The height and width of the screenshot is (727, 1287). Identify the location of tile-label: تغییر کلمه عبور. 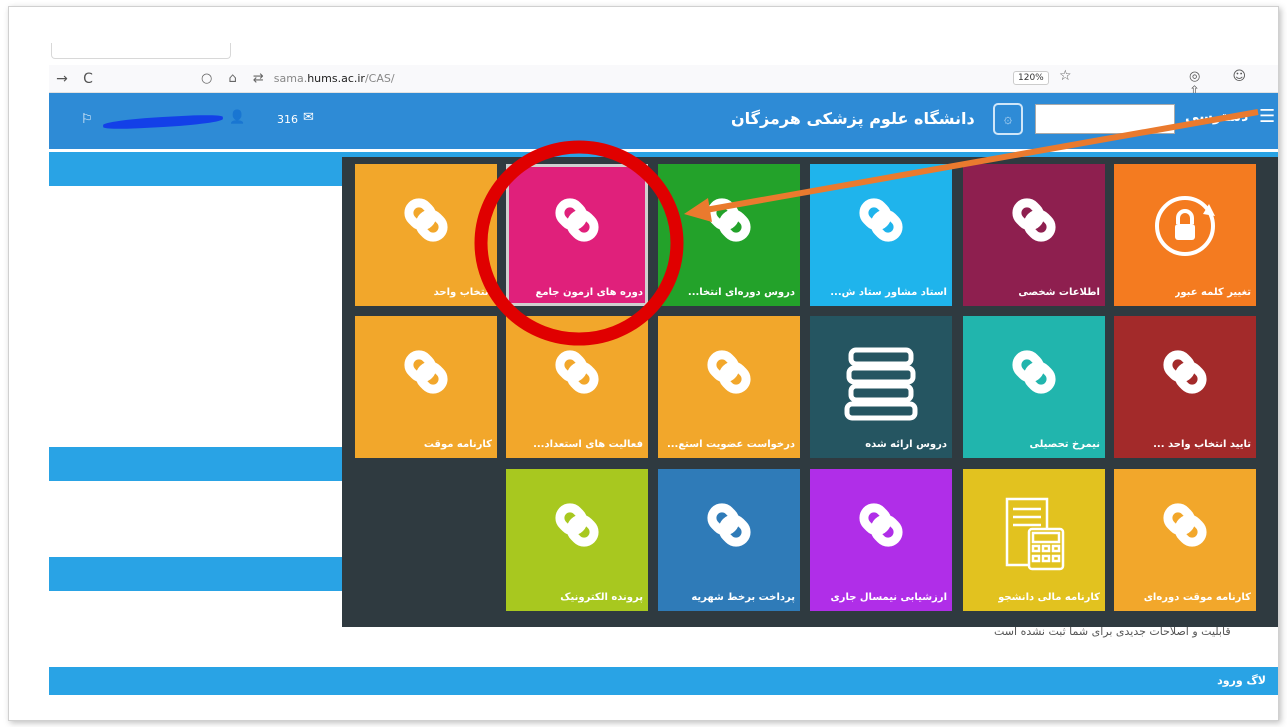
(1212, 292).